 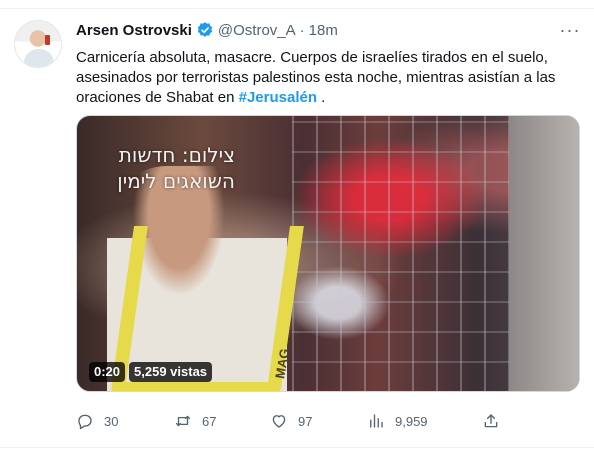 What do you see at coordinates (257, 30) in the screenshot?
I see `author-handle: @Ostrov_A` at bounding box center [257, 30].